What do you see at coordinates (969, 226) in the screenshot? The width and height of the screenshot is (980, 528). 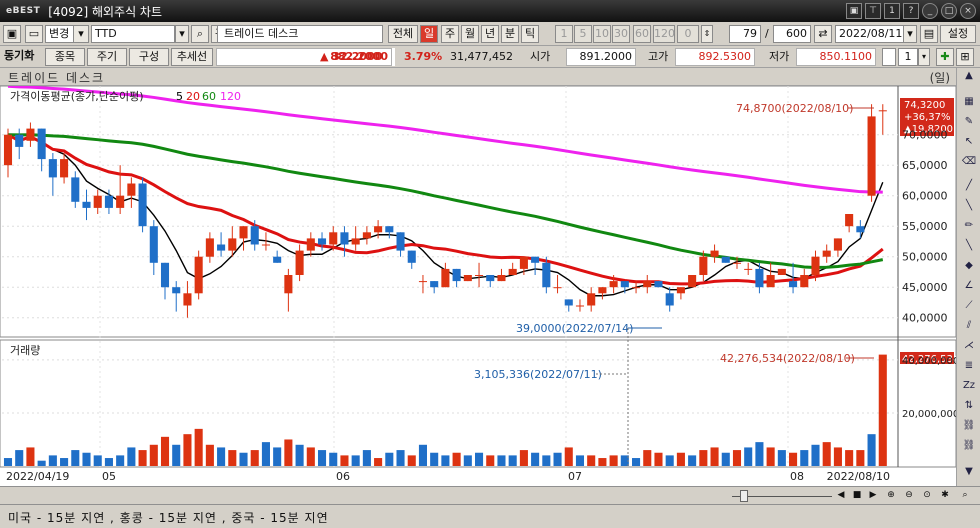 I see `pencil-icon: ✏` at bounding box center [969, 226].